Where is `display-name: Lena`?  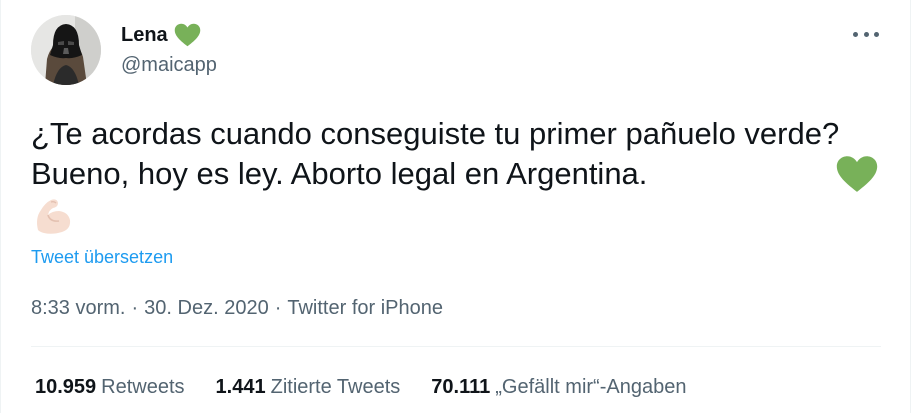 display-name: Lena is located at coordinates (144, 35).